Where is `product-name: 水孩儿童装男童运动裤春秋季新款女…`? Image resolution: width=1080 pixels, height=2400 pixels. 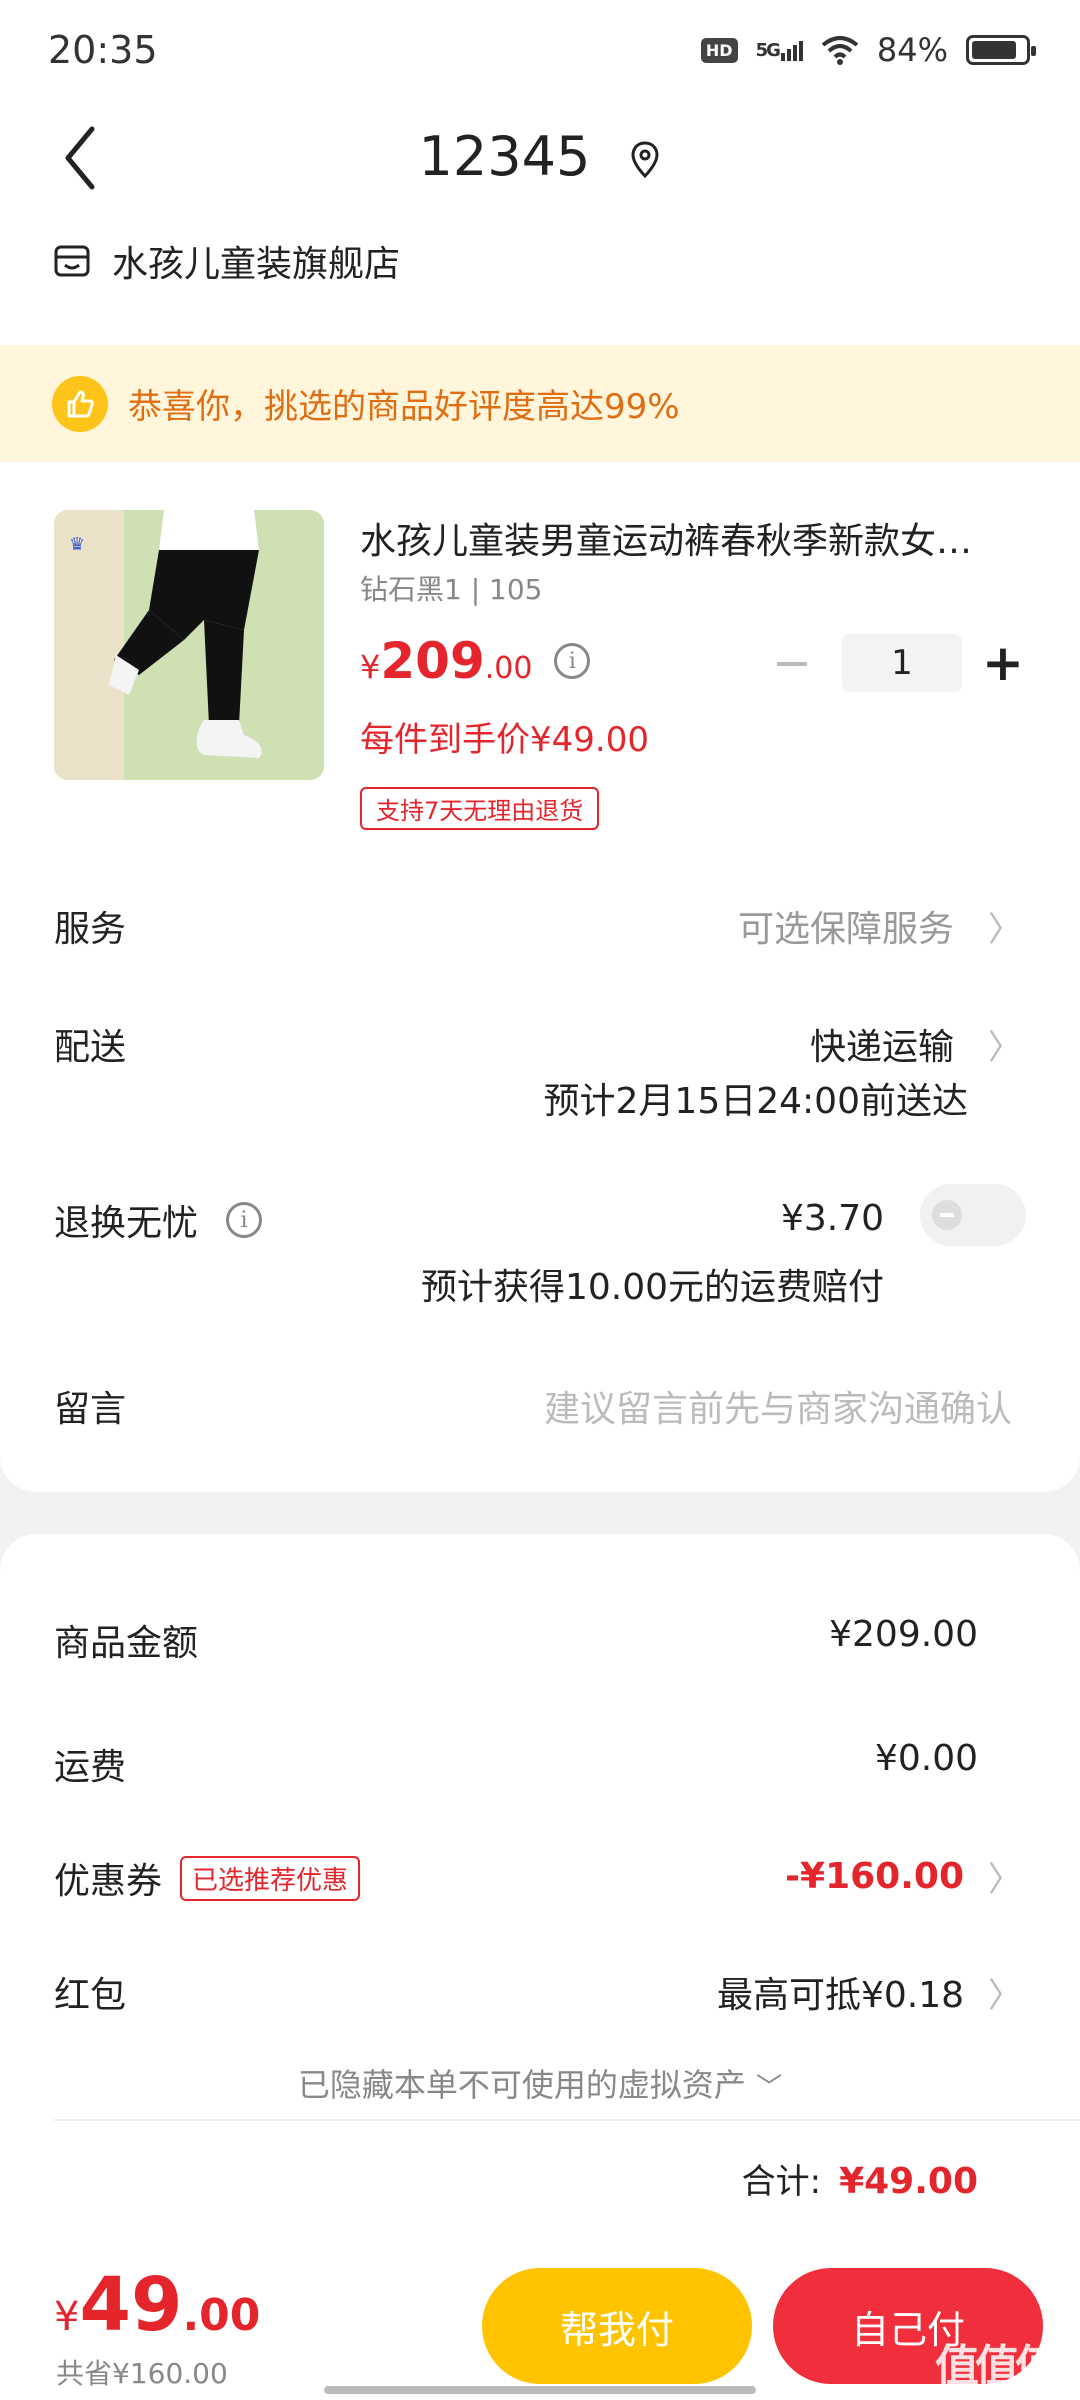 product-name: 水孩儿童装男童运动裤春秋季新款女… is located at coordinates (690, 538).